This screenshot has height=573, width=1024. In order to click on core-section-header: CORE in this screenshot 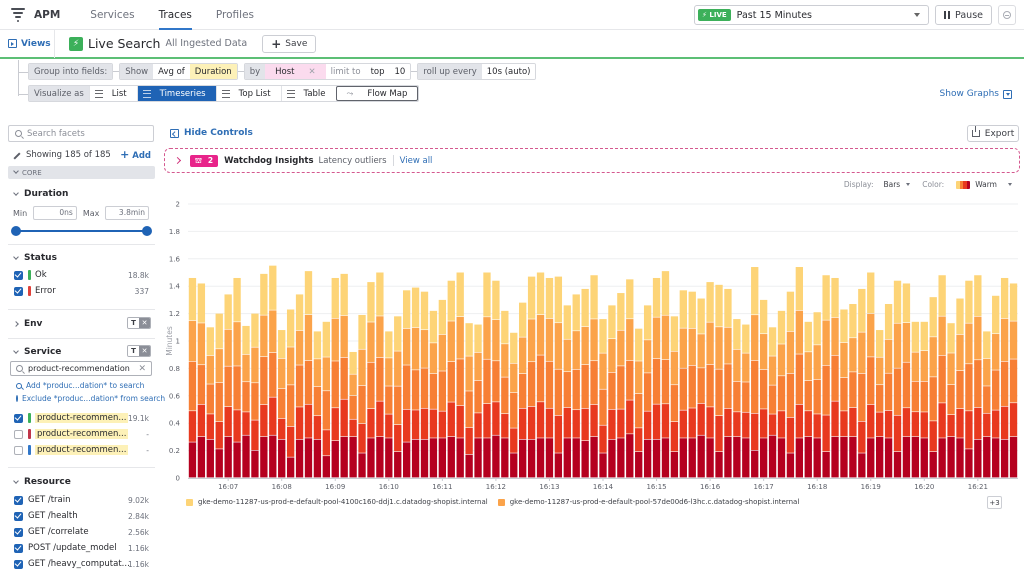, I will do `click(81, 172)`.